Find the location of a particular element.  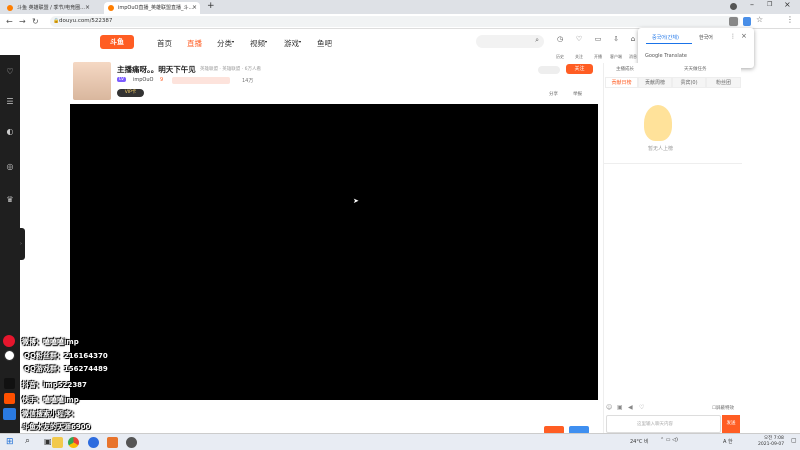

reload-icon: ↻ is located at coordinates (35, 21).